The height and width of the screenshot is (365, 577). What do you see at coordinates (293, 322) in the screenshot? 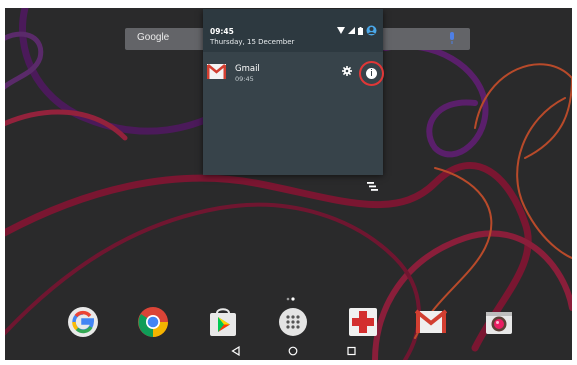
I see `app-drawer-icon` at bounding box center [293, 322].